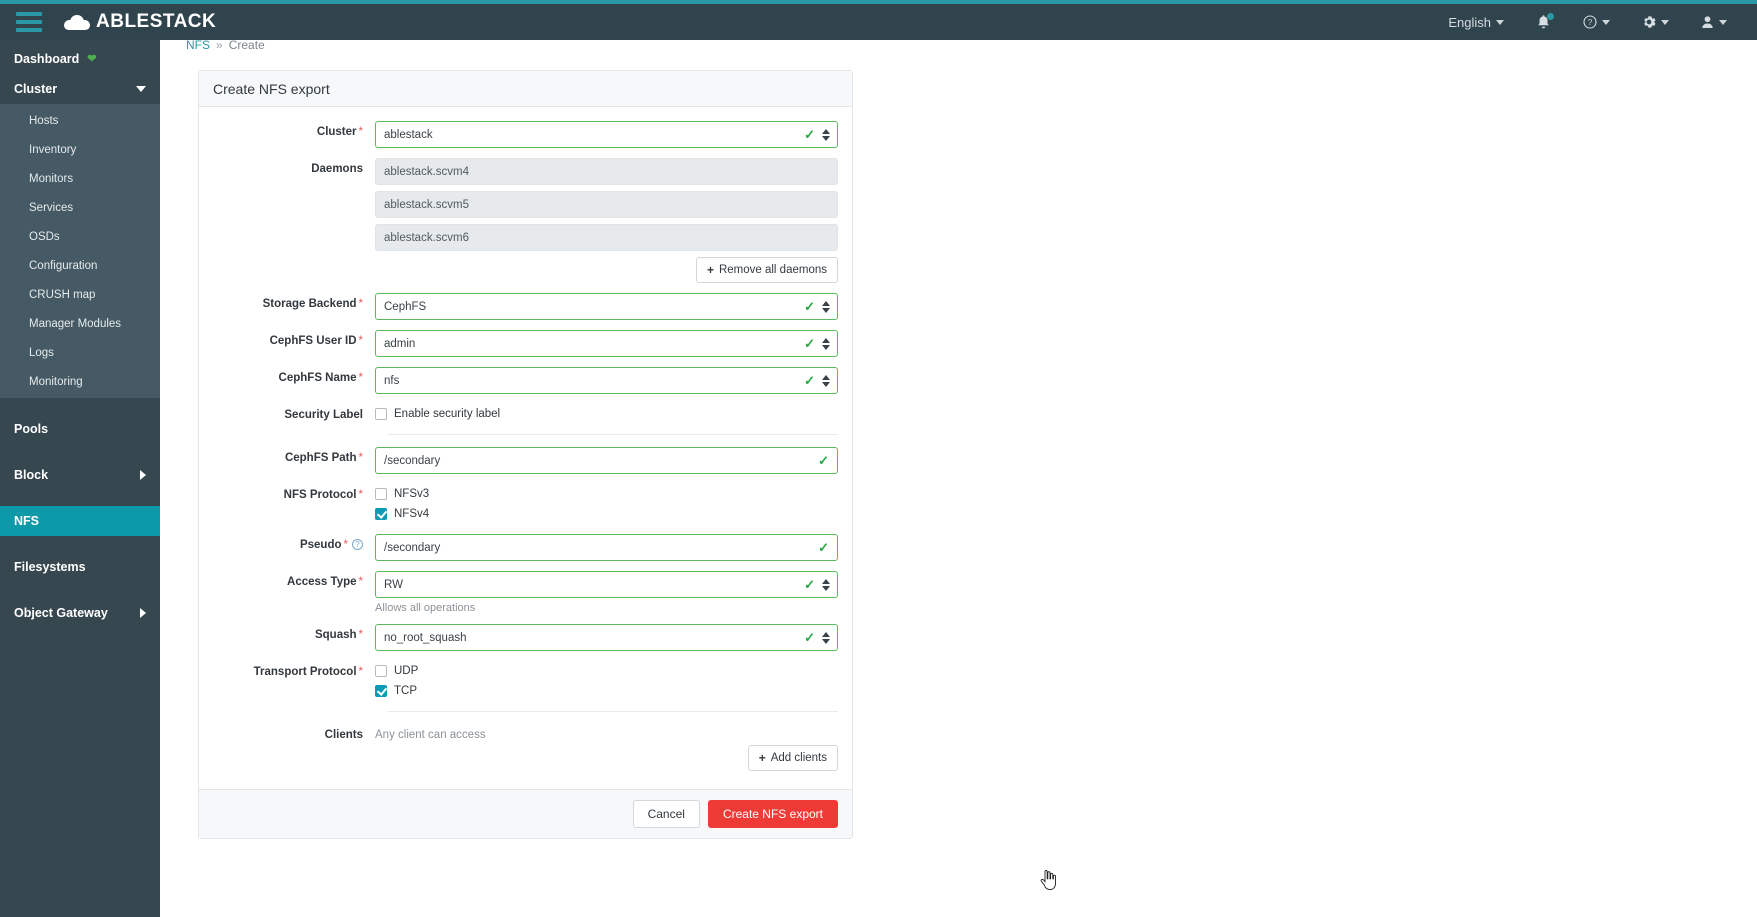 This screenshot has height=917, width=1757. I want to click on udp-checkbox: UDP, so click(606, 671).